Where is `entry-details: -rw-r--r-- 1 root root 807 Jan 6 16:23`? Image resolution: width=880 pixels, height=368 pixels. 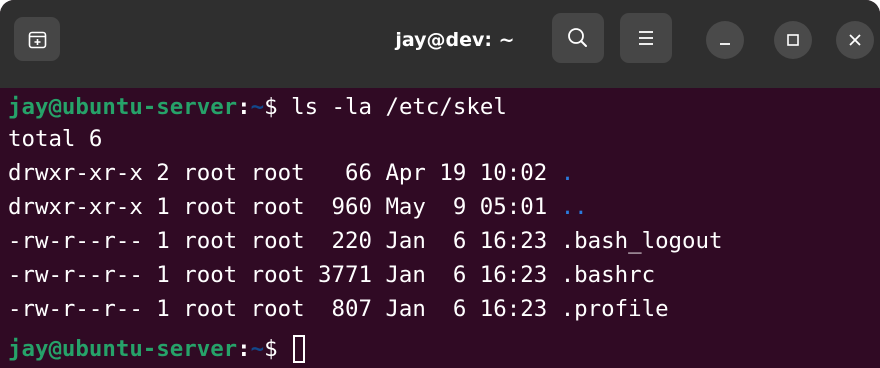
entry-details: -rw-r--r-- 1 root root 807 Jan 6 16:23 is located at coordinates (284, 309).